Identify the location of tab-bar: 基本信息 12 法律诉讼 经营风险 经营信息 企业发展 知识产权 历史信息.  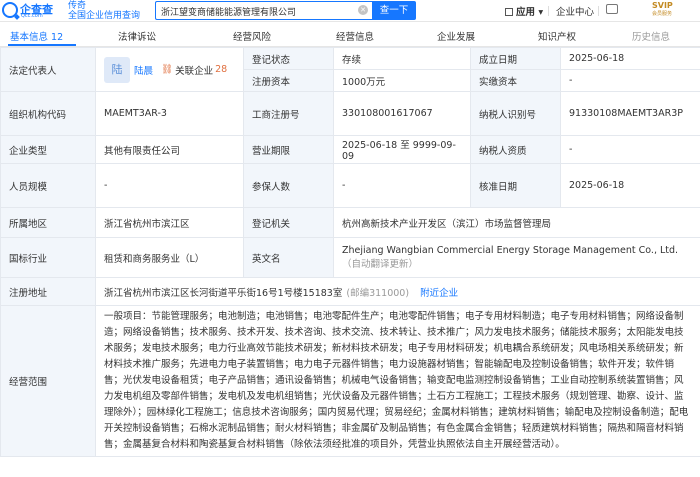
(350, 35).